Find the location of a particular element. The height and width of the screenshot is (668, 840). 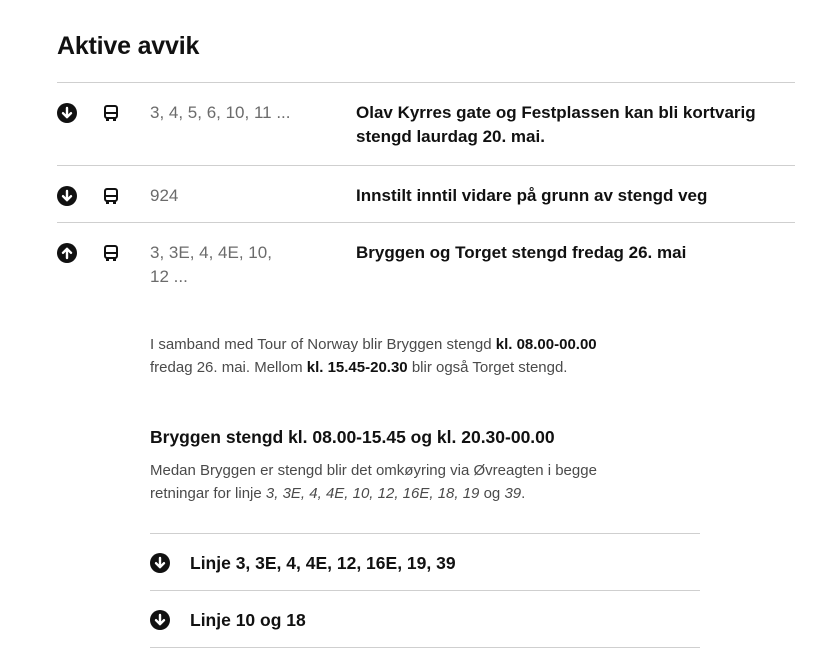

accordion-label: Linje 3, 3E, 4, 4E, 12, 16E, 19, 39 is located at coordinates (323, 563).